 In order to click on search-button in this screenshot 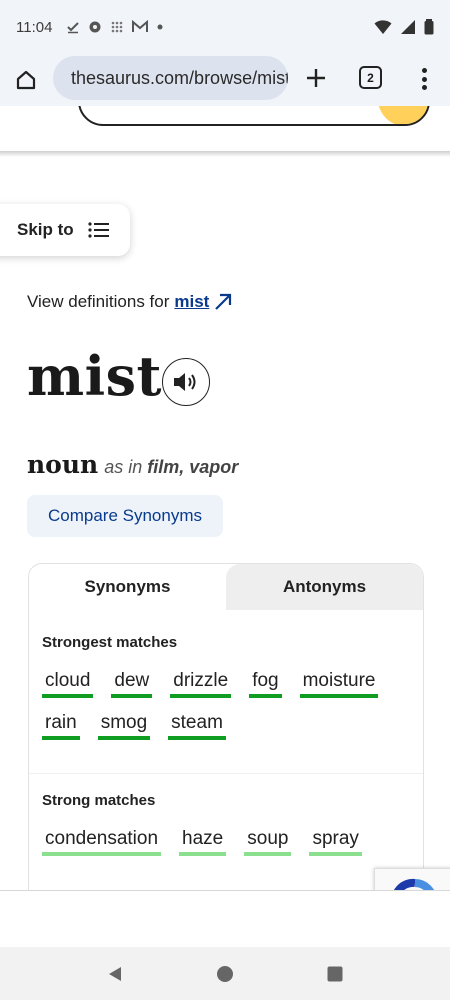, I will do `click(403, 115)`.